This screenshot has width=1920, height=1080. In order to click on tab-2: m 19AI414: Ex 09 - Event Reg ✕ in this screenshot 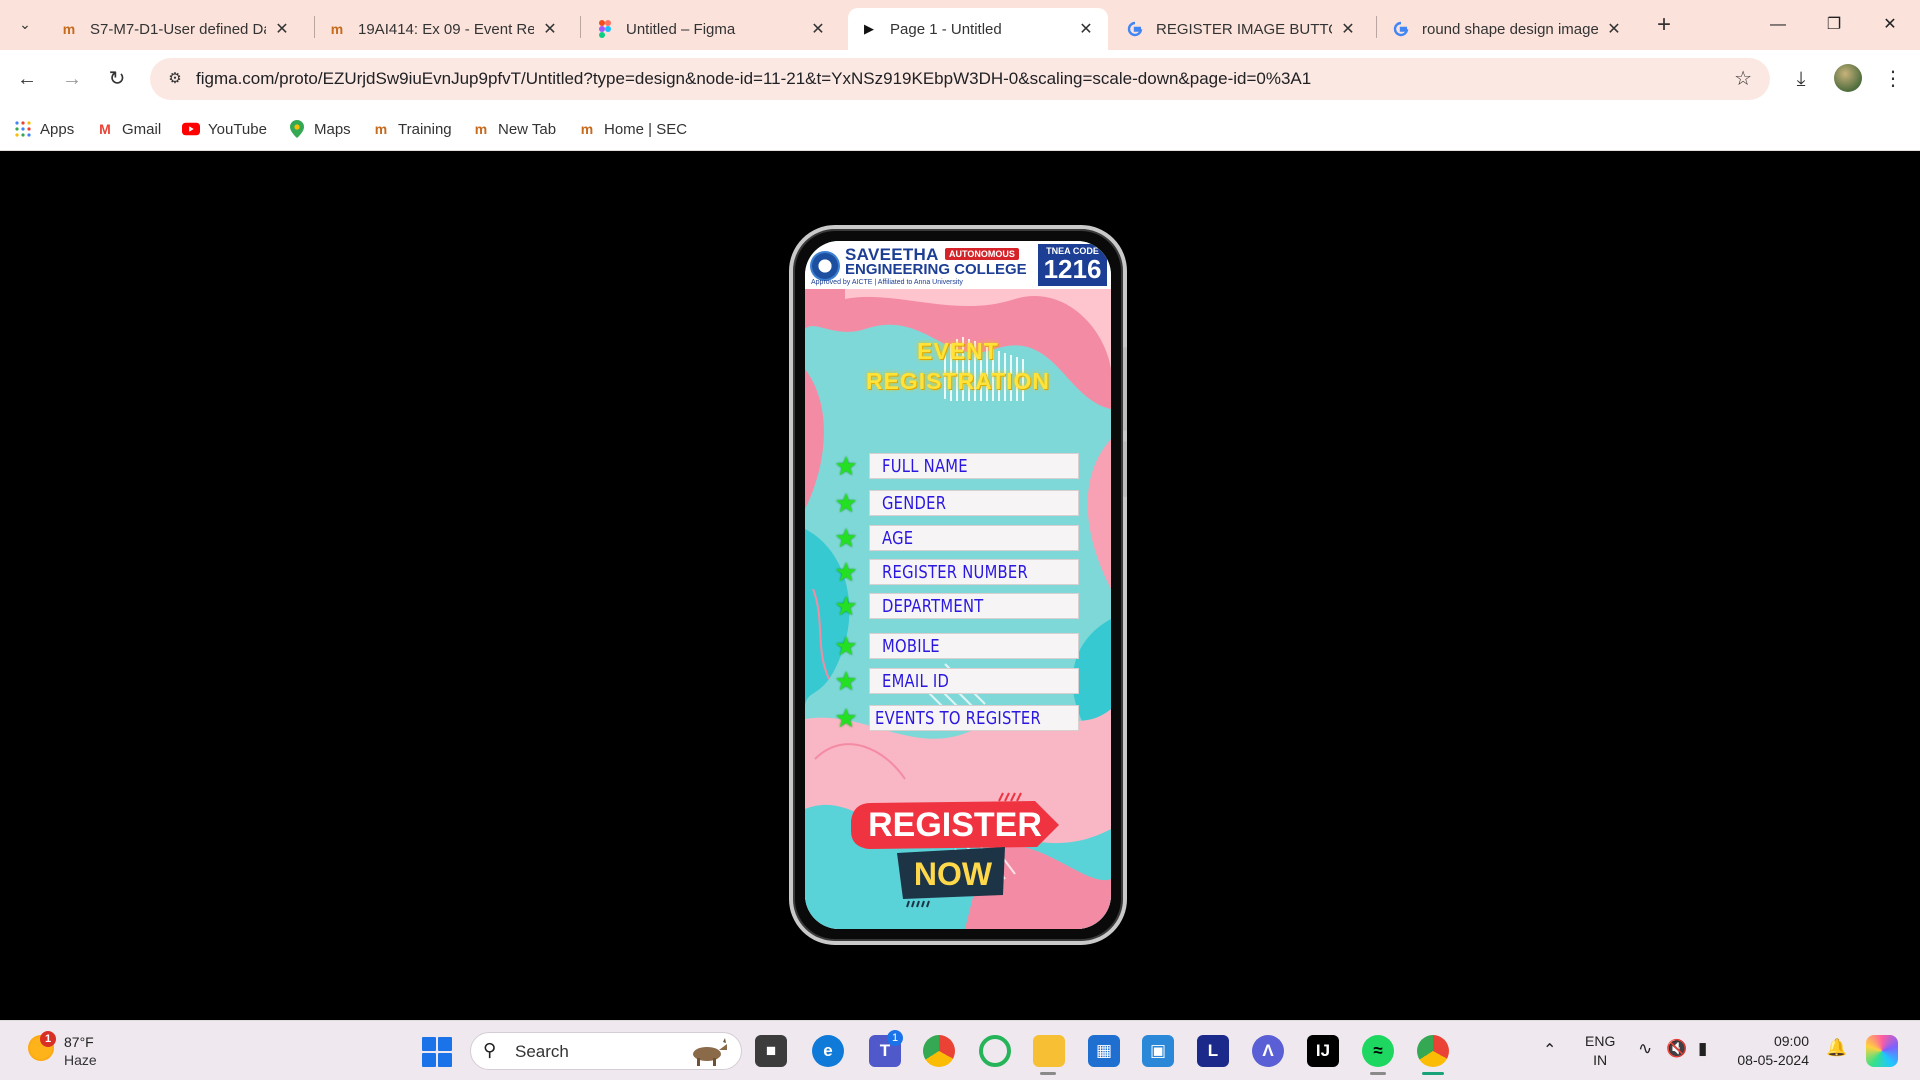, I will do `click(444, 29)`.